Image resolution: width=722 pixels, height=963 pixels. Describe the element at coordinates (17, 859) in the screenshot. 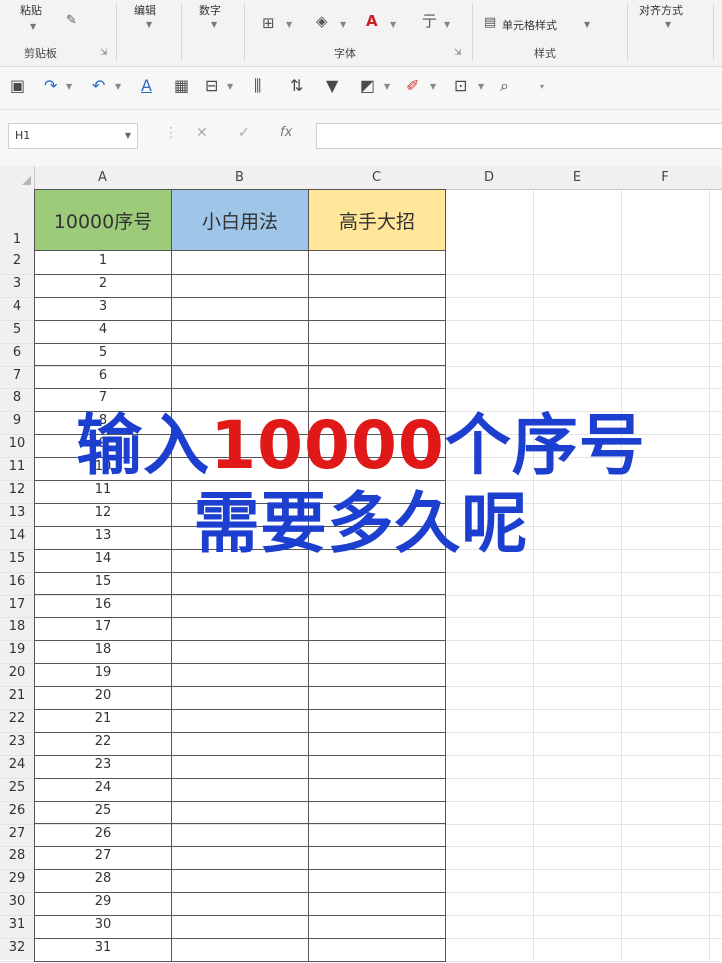

I see `row-header: 28` at that location.